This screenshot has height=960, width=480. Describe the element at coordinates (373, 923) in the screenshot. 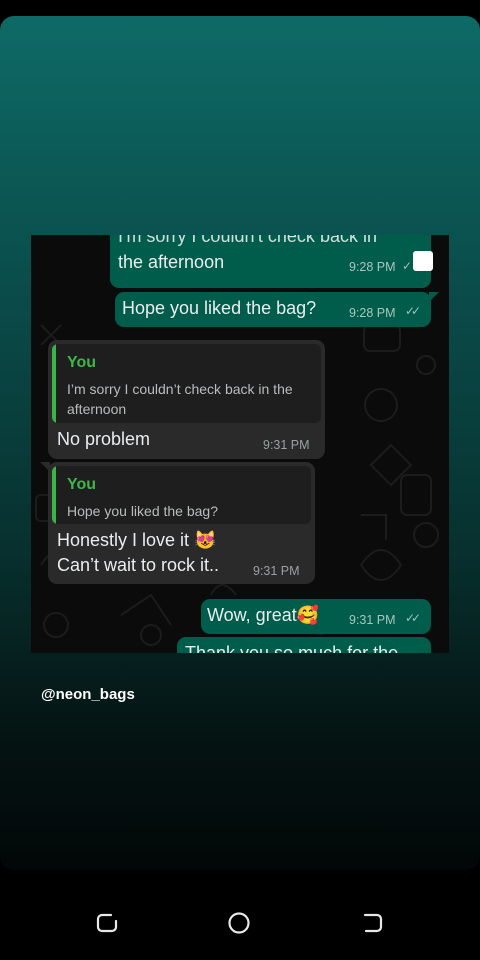

I see `back-icon` at that location.